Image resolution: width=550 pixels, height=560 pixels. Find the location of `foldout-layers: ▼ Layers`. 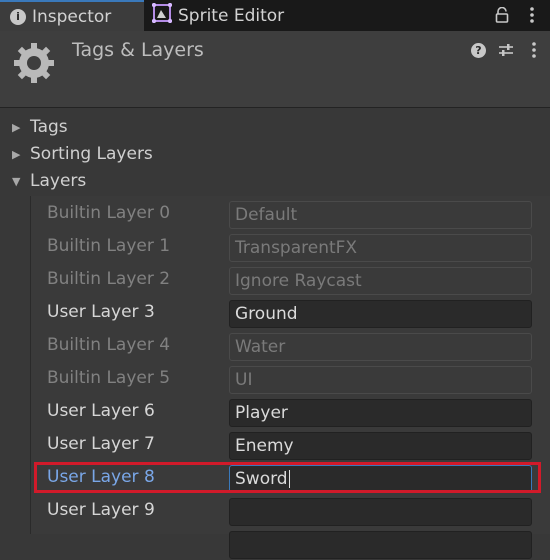

foldout-layers: ▼ Layers is located at coordinates (49, 181).